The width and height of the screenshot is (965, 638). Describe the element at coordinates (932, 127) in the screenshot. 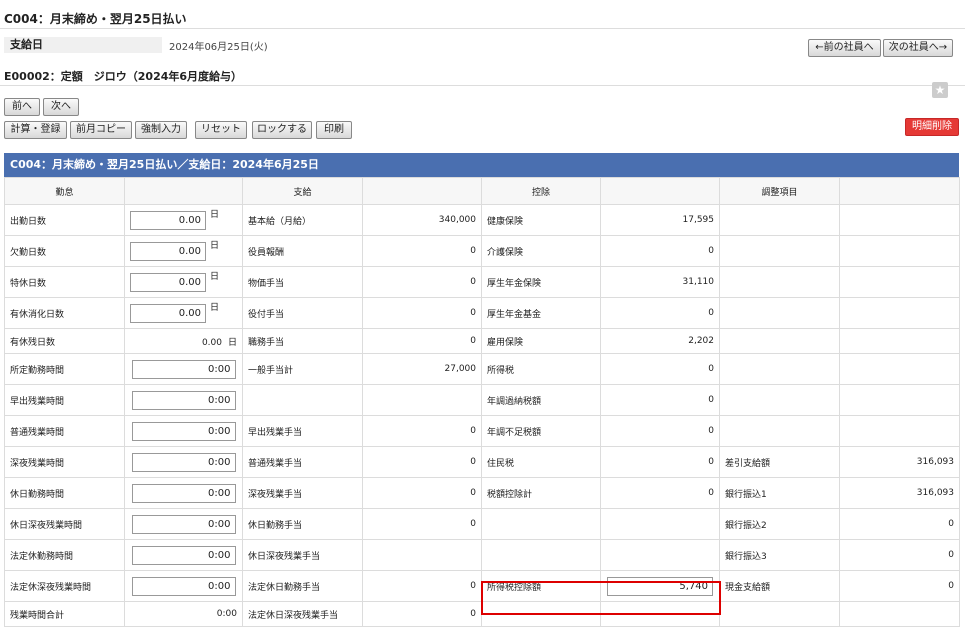

I see `delete-detail-button: 明細削除` at that location.